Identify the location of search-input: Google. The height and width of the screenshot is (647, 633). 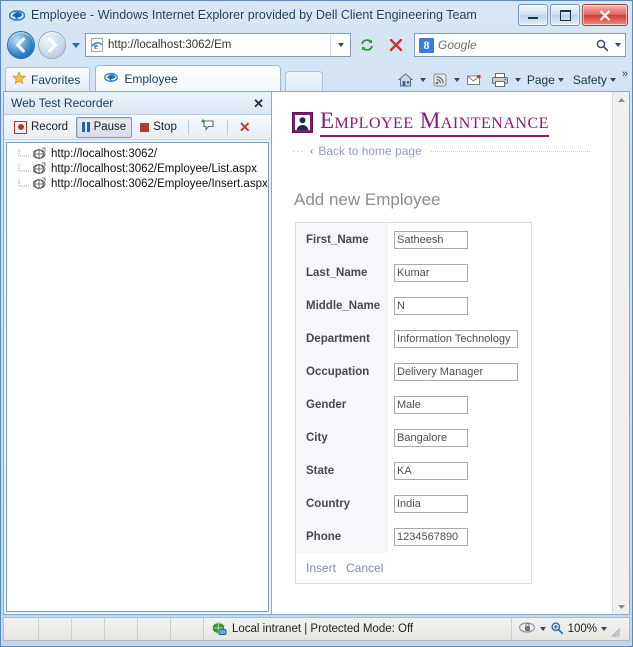
(515, 45).